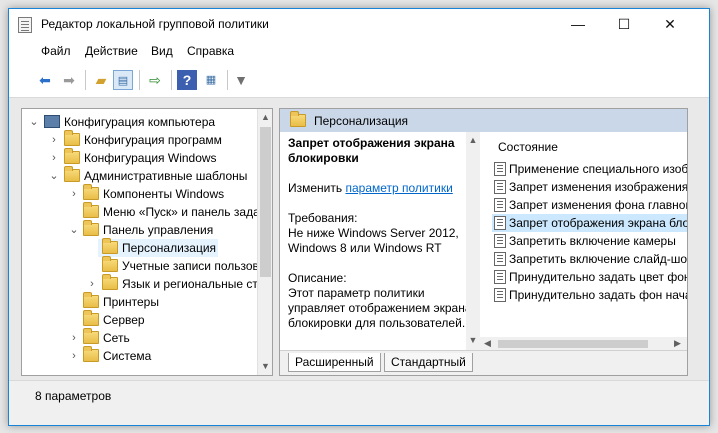  What do you see at coordinates (139, 122) in the screenshot?
I see `tree-item-computer-config: ⌄ Конфигурация компьютера` at bounding box center [139, 122].